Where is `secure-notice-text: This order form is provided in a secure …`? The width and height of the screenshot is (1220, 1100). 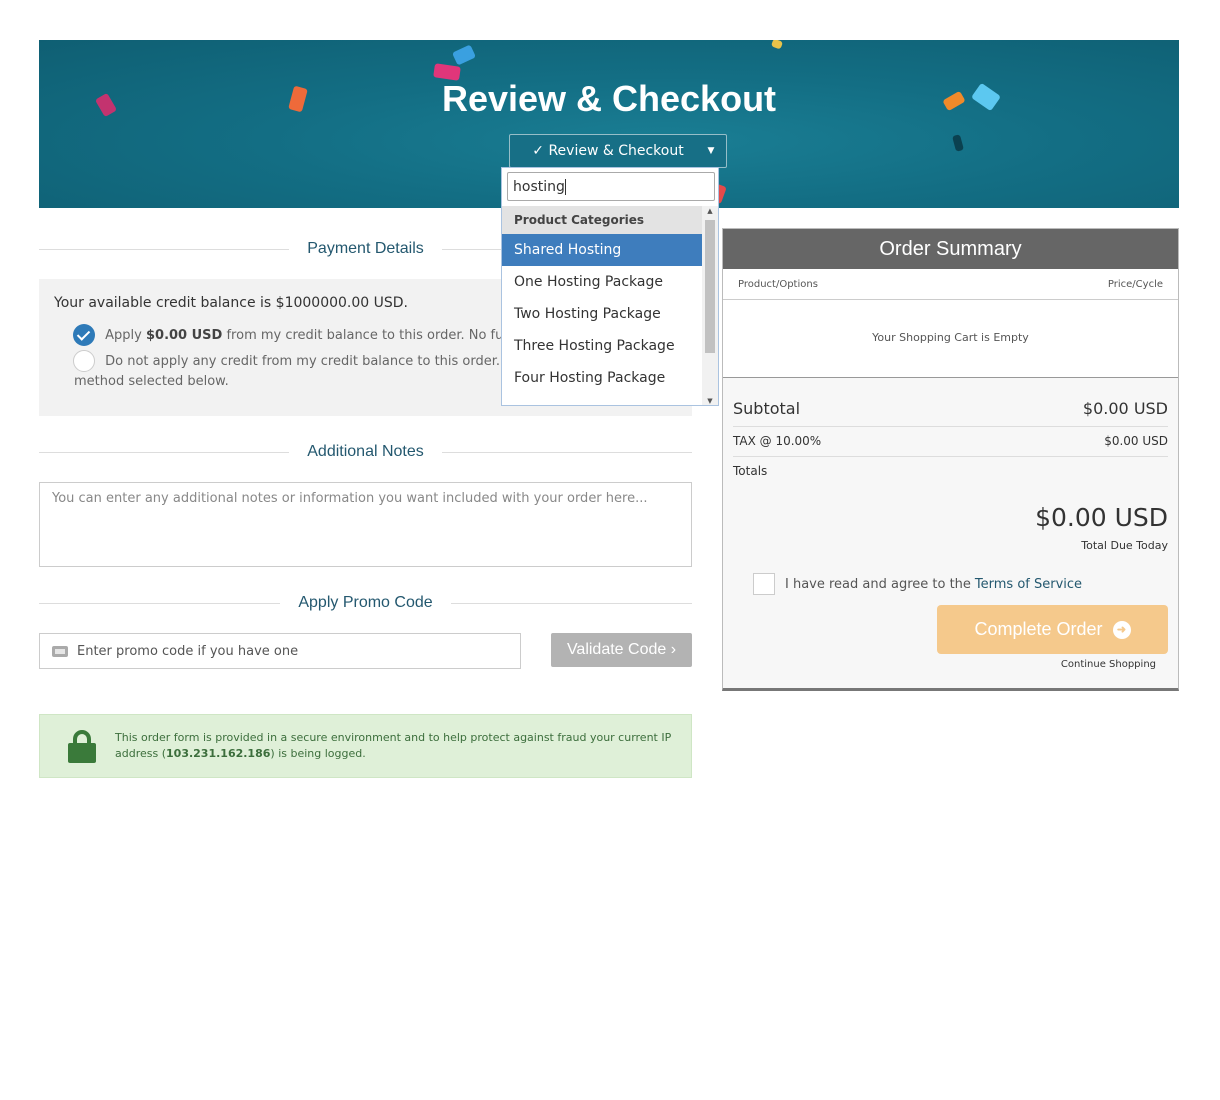 secure-notice-text: This order form is provided in a secure … is located at coordinates (393, 745).